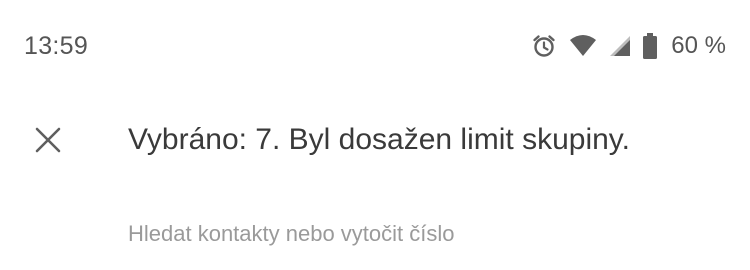 This screenshot has width=750, height=270. I want to click on search-input, so click(428, 234).